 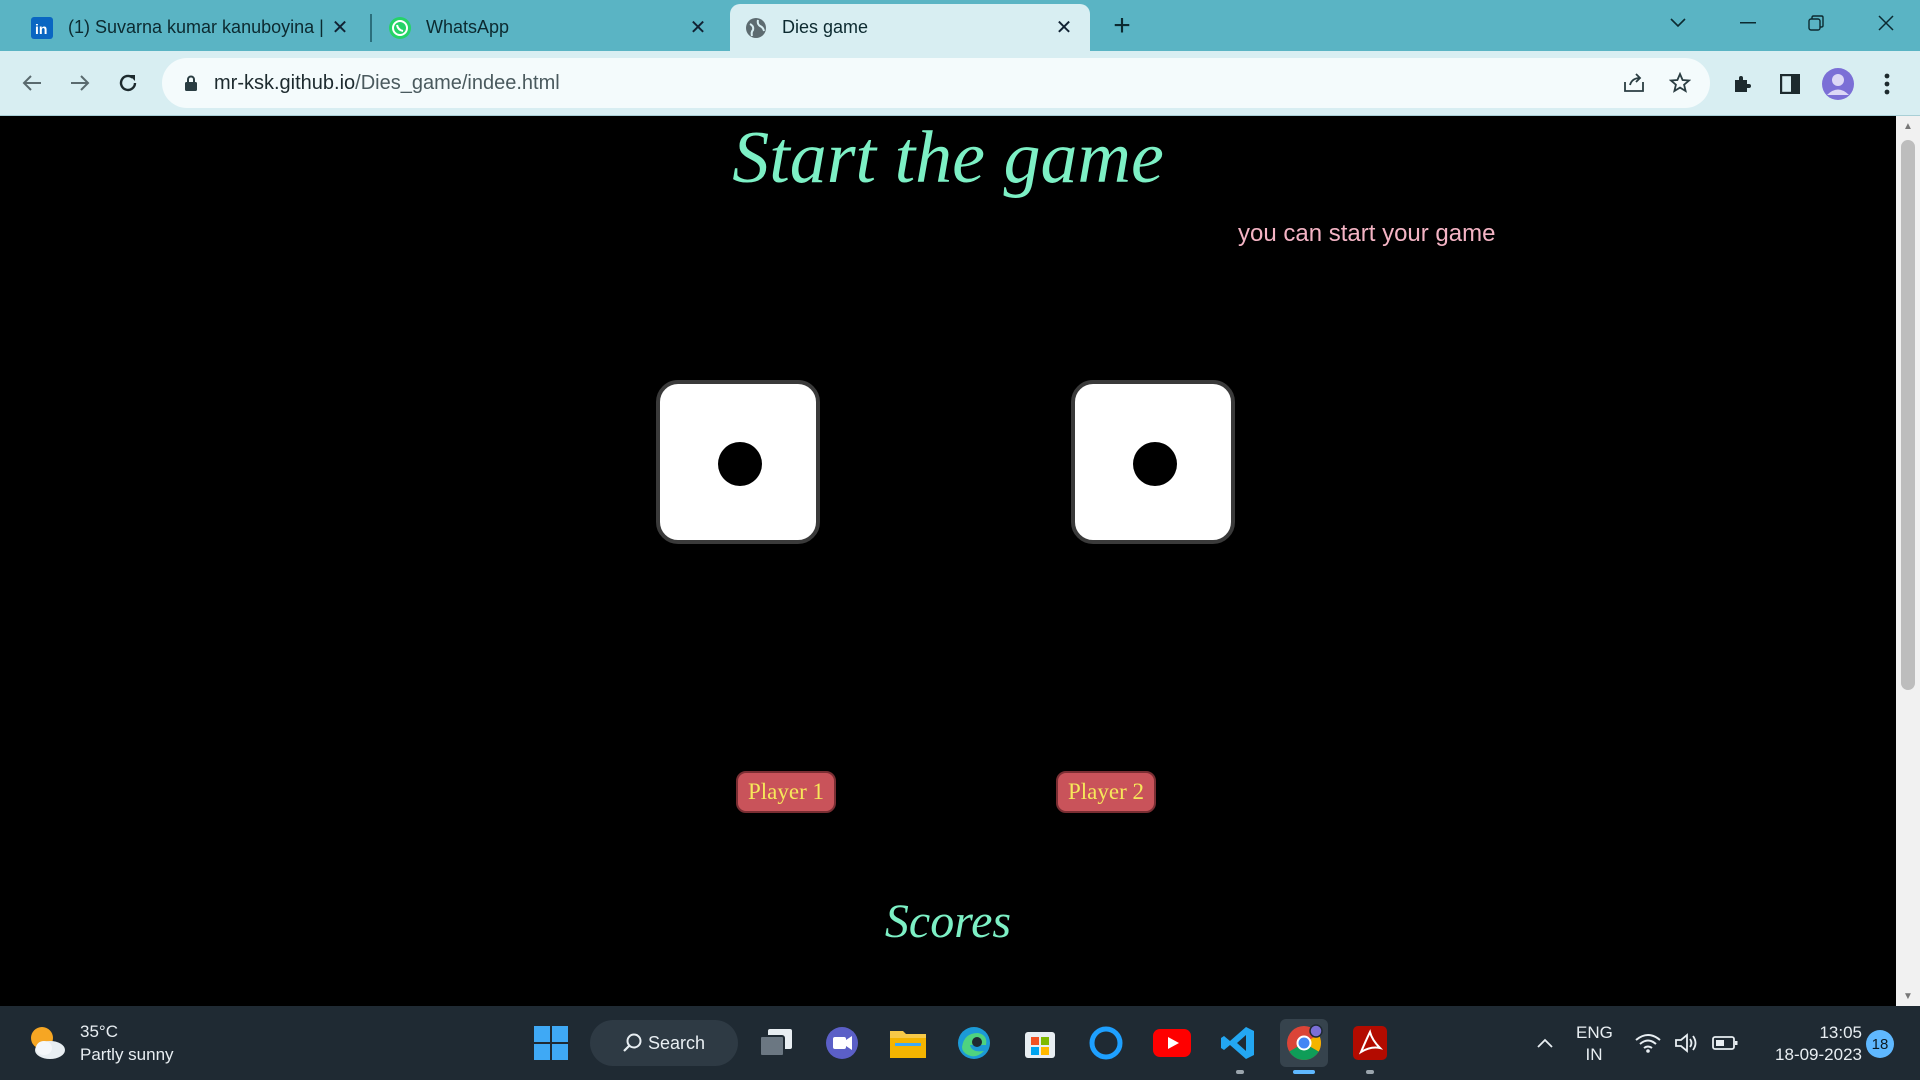 I want to click on url-host: mr-ksk.github.io, so click(x=285, y=82).